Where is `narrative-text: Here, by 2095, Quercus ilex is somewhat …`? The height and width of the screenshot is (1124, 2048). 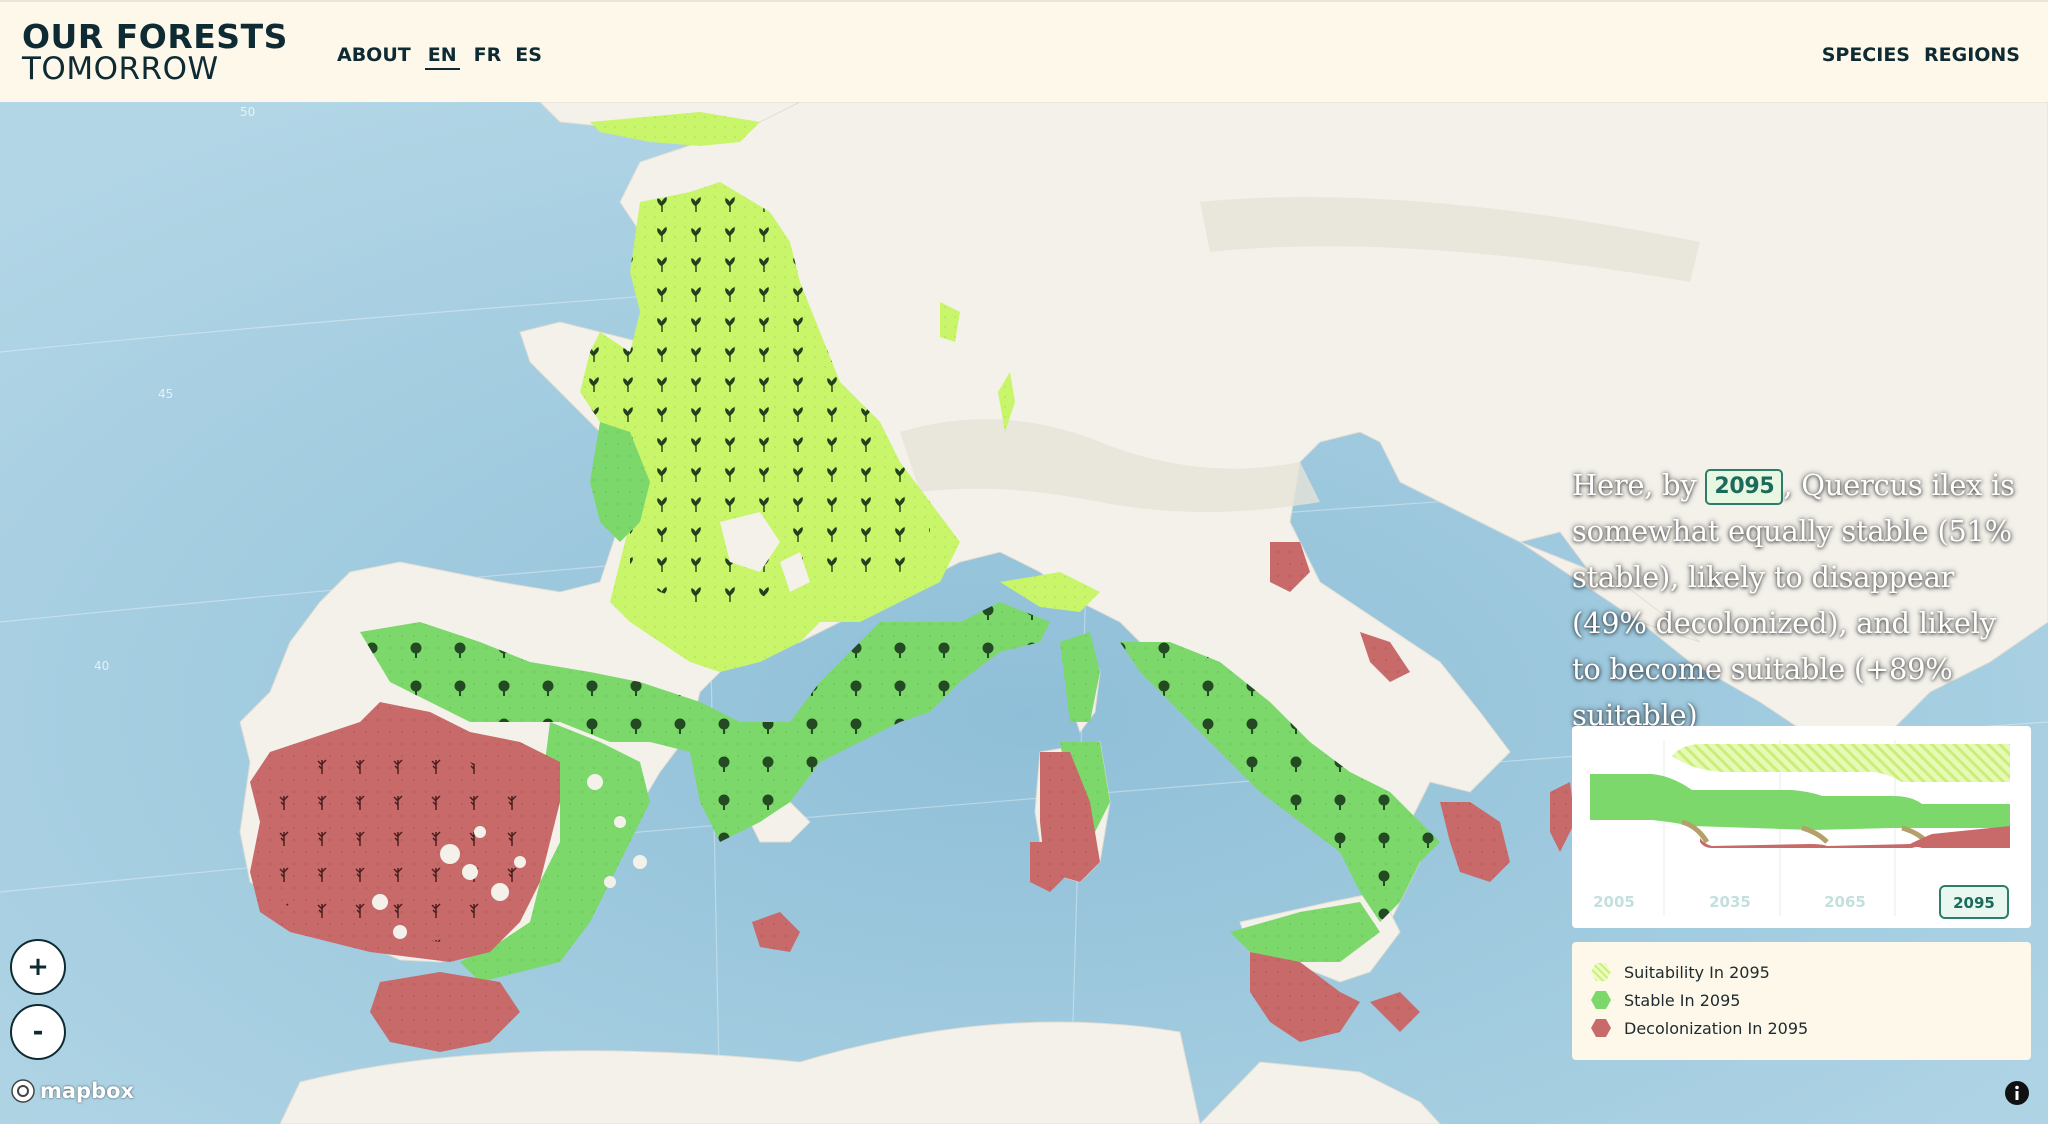 narrative-text: Here, by 2095, Quercus ilex is somewhat … is located at coordinates (1802, 600).